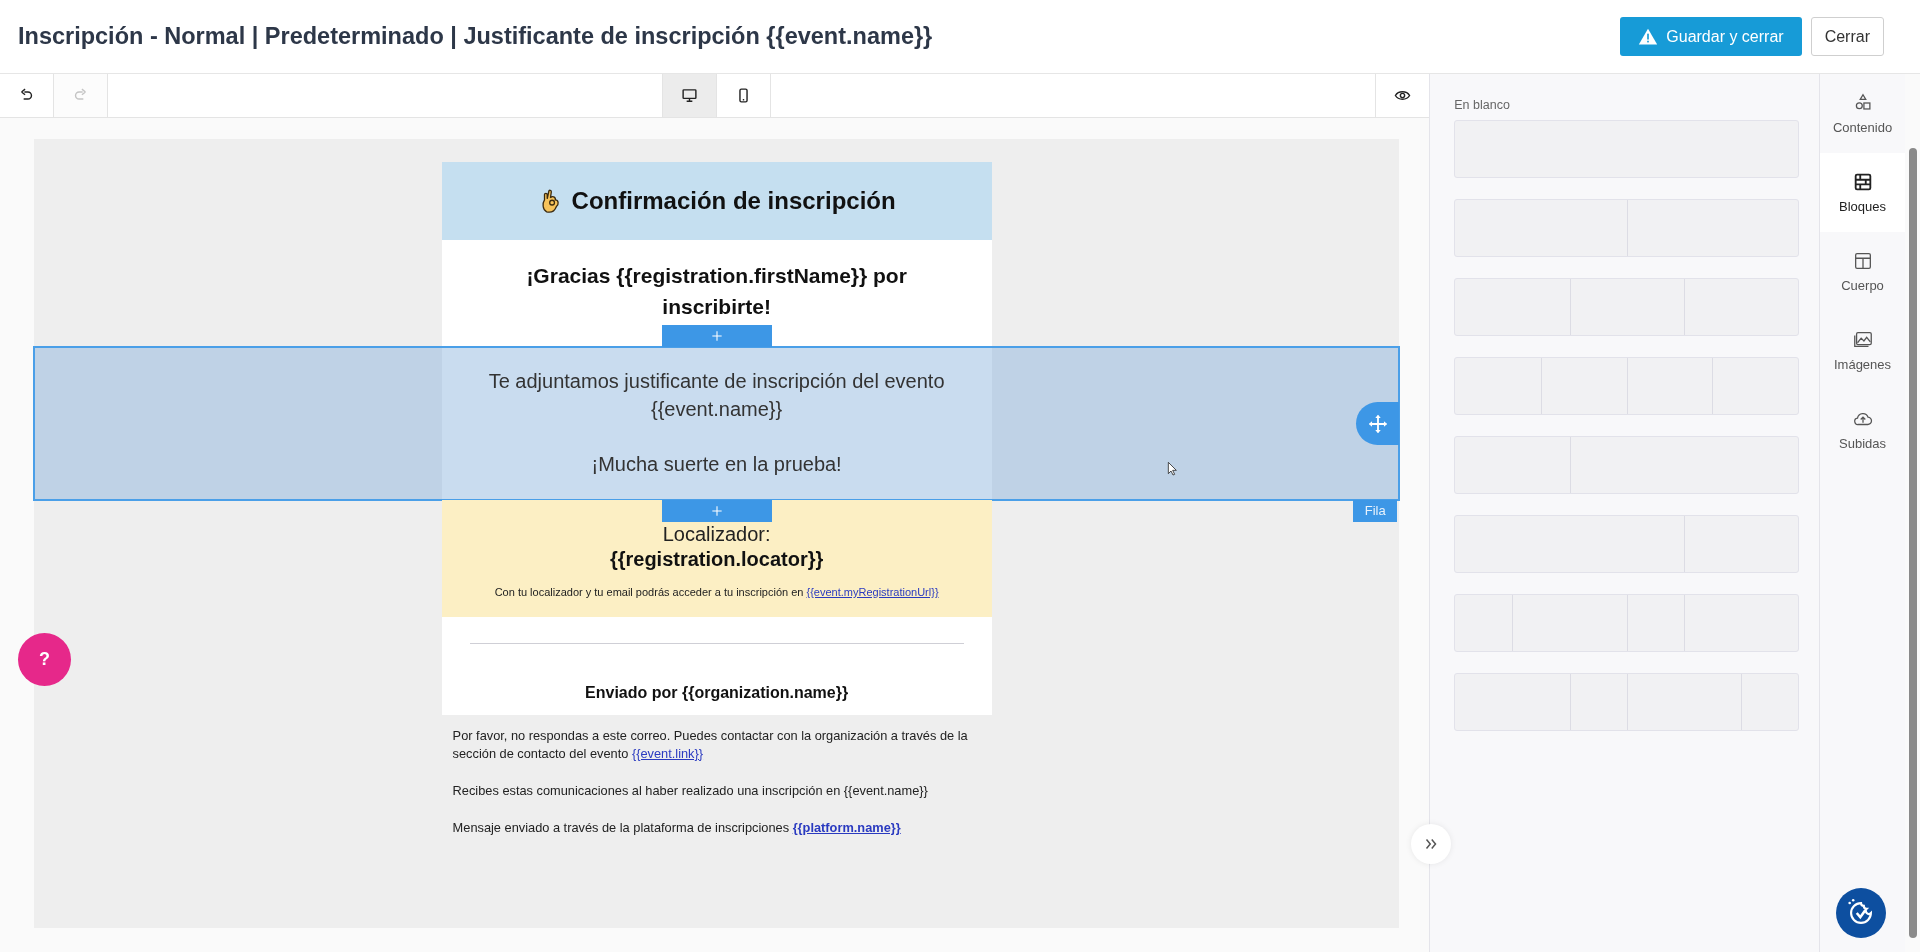  What do you see at coordinates (1482, 105) in the screenshot?
I see `section-title: En blanco` at bounding box center [1482, 105].